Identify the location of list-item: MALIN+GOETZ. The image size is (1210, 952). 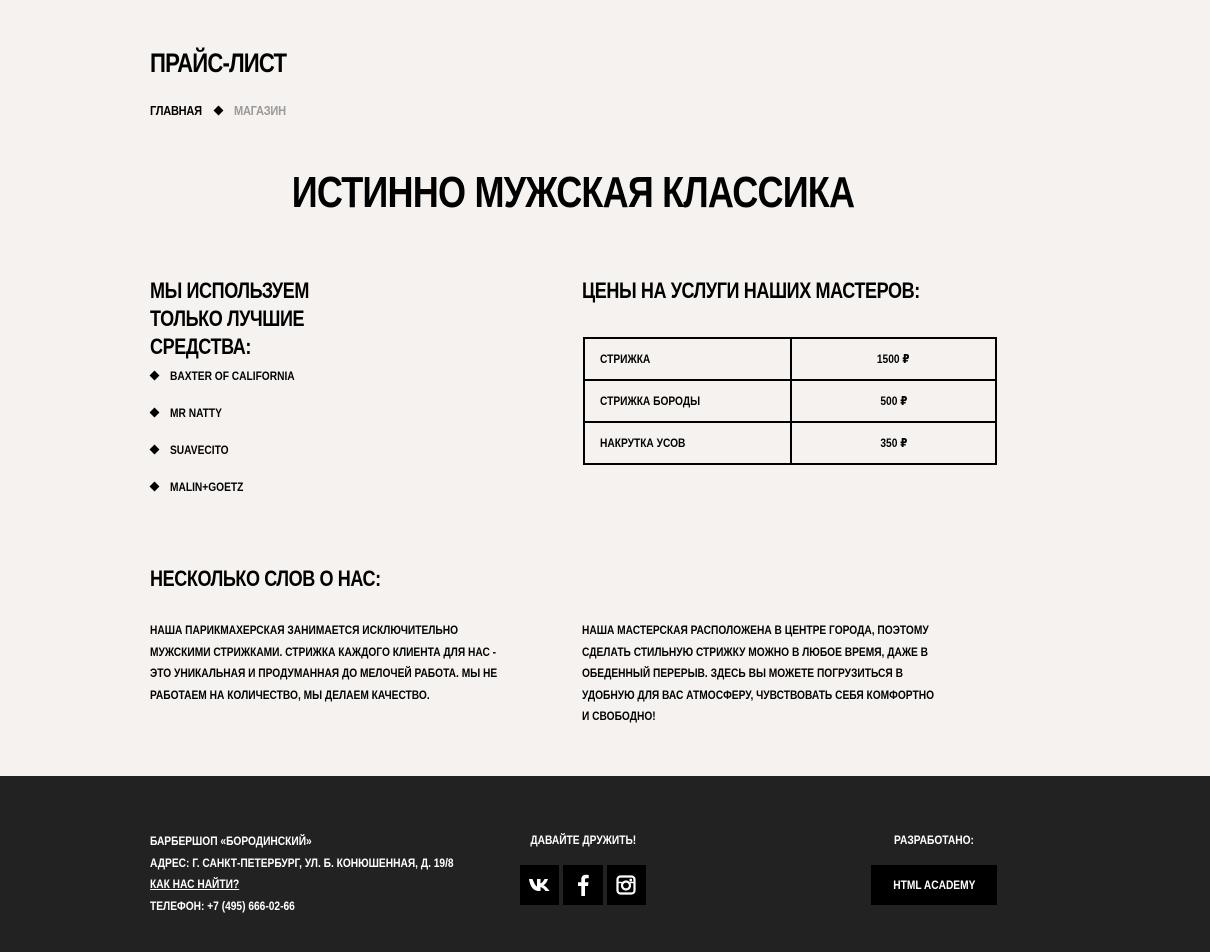
(233, 486).